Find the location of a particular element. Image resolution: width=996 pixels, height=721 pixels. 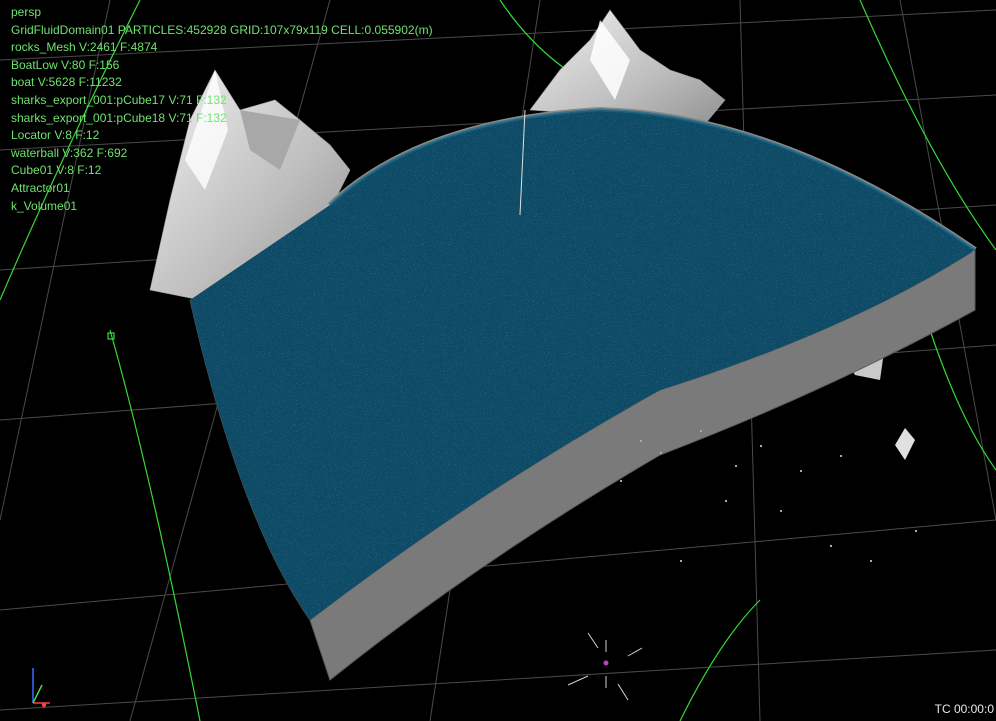

hud-line: sharks_export_001:pCube17 V:71 F:132 is located at coordinates (119, 99).